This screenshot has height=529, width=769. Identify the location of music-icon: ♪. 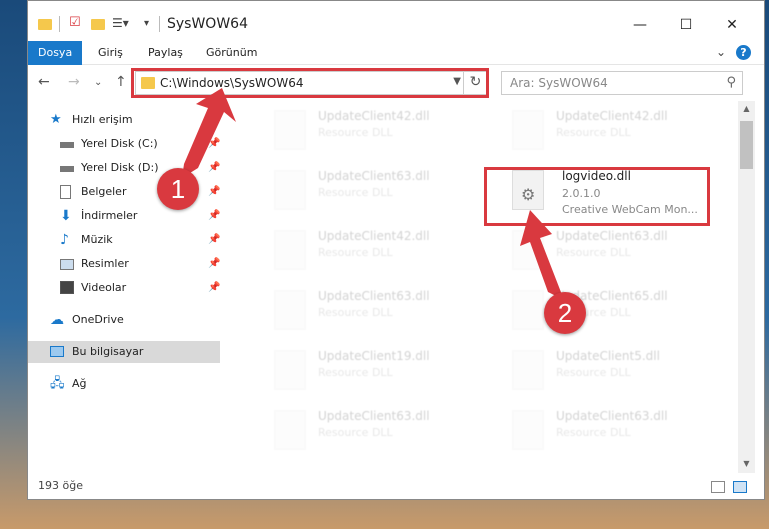
(64, 240).